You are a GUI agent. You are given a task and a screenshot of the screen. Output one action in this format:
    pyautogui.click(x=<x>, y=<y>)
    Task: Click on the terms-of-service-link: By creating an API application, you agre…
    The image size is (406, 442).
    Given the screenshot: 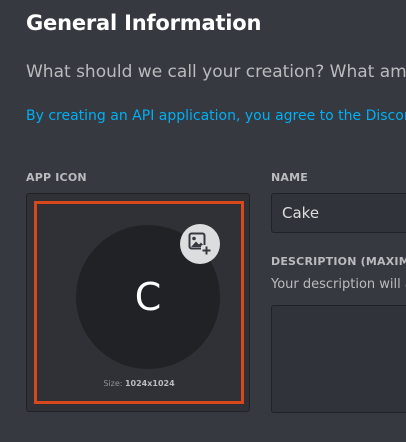 What is the action you would take?
    pyautogui.click(x=216, y=116)
    